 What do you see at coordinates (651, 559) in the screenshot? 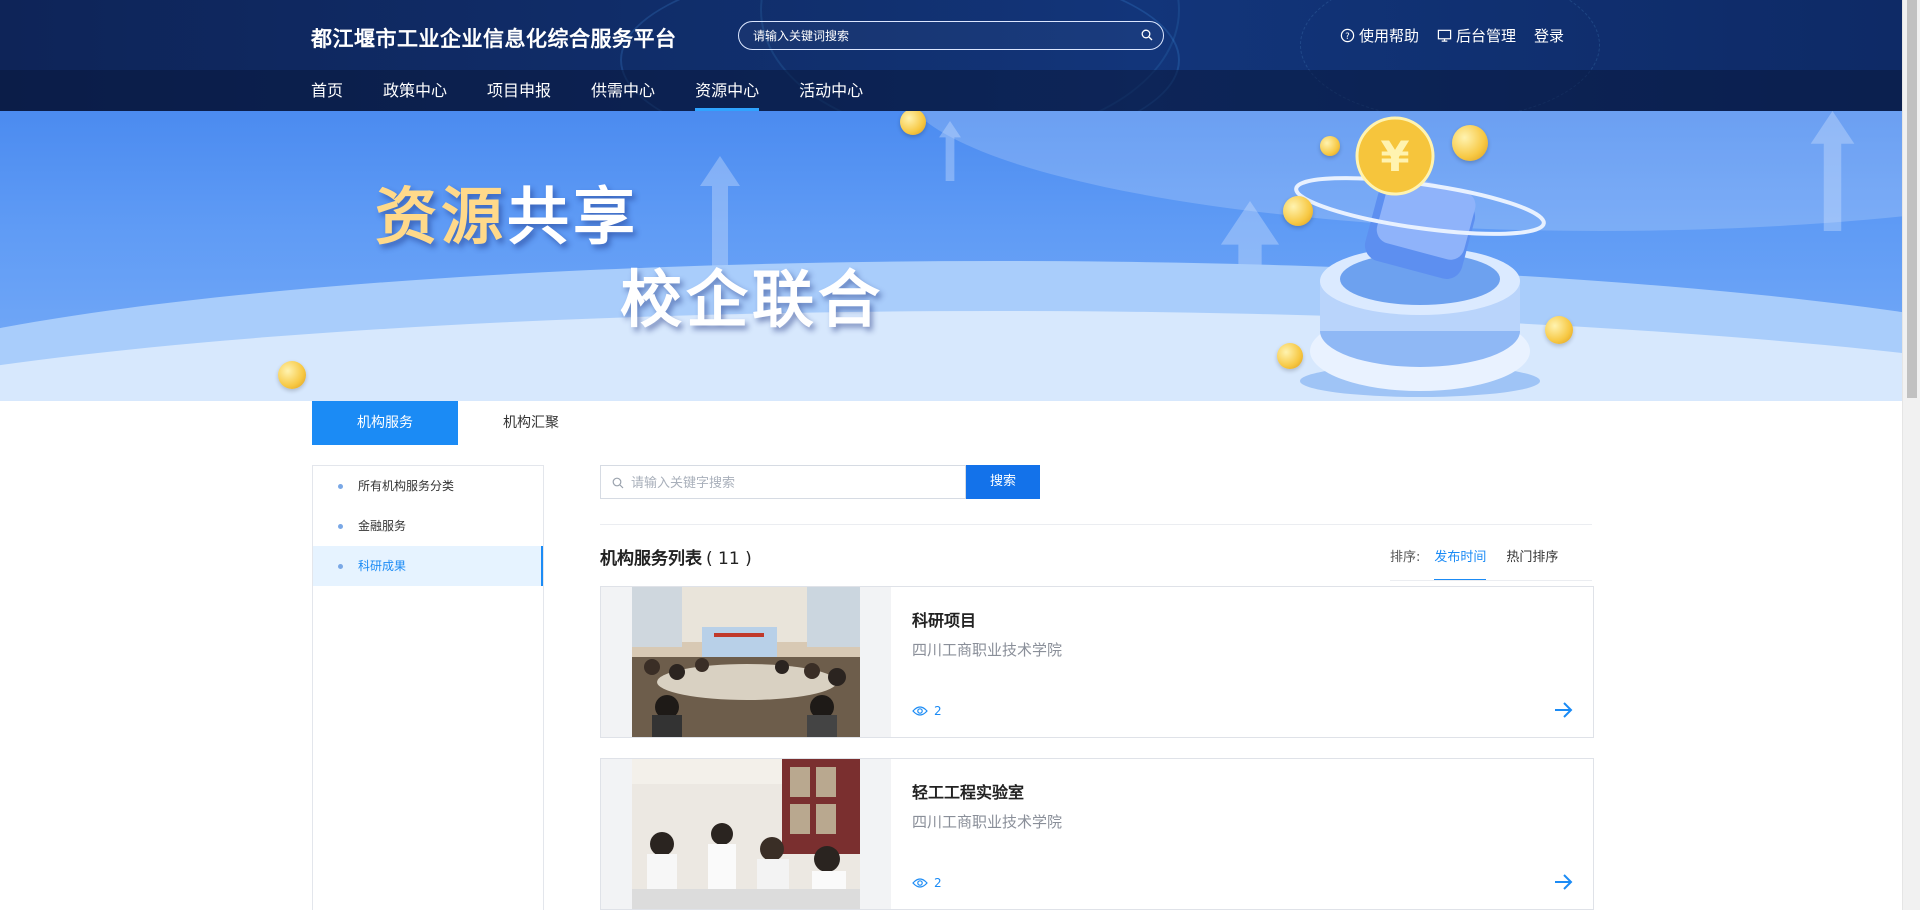
I see `list-title-text: 机构服务列表` at bounding box center [651, 559].